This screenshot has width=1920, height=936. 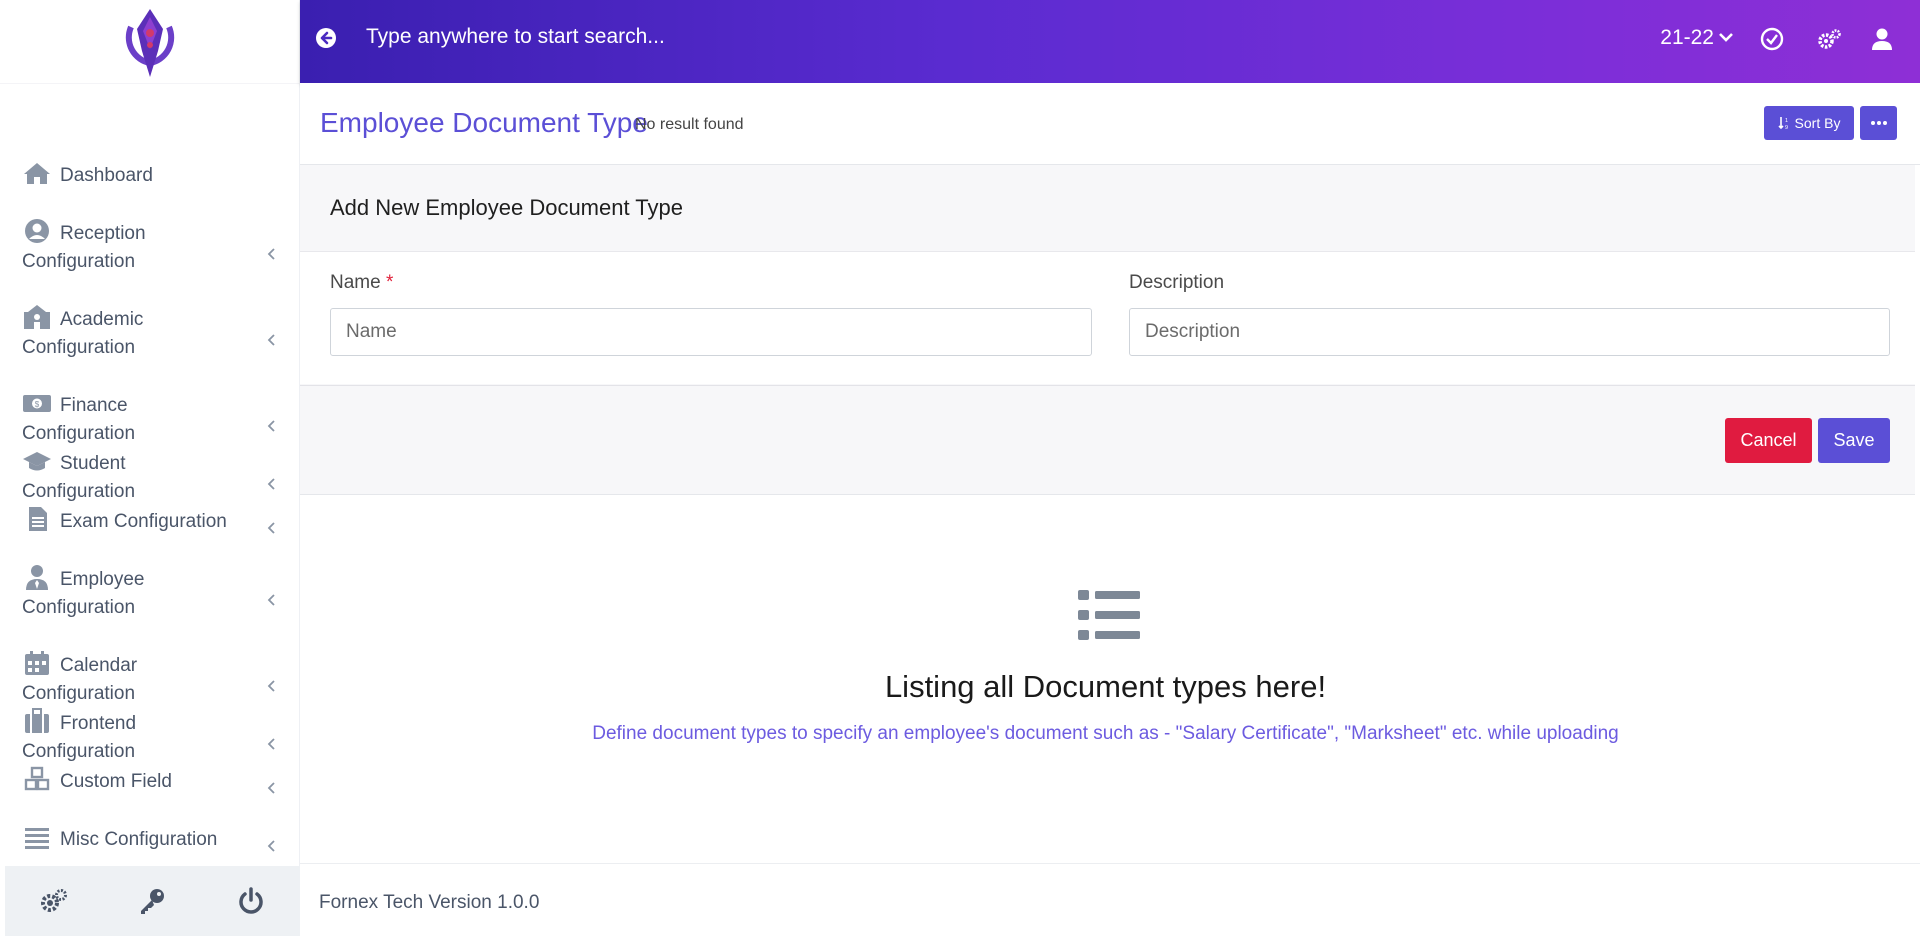 I want to click on session-selector: 21-22, so click(x=1697, y=38).